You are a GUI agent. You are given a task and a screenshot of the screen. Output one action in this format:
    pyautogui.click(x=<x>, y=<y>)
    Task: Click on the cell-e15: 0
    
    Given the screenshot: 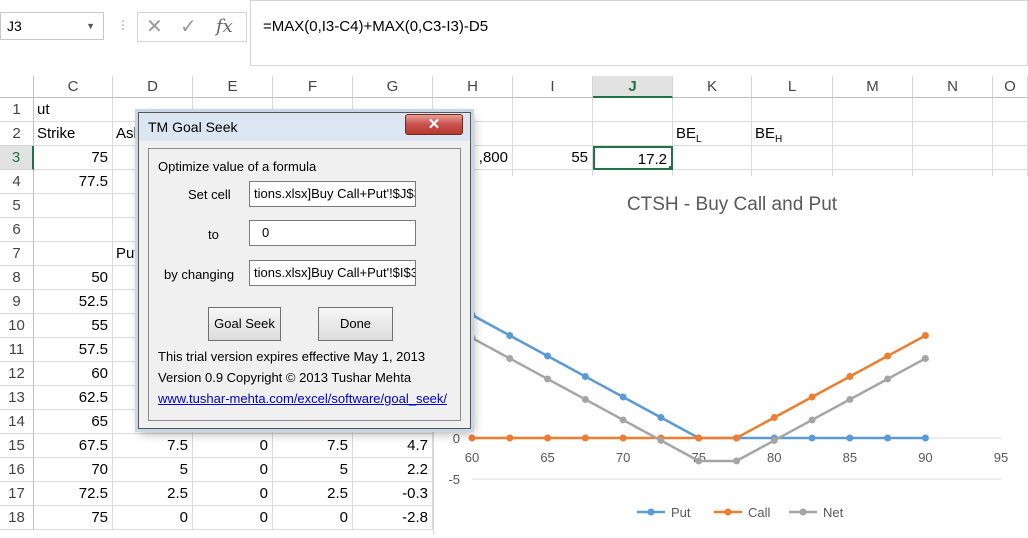 What is the action you would take?
    pyautogui.click(x=233, y=446)
    